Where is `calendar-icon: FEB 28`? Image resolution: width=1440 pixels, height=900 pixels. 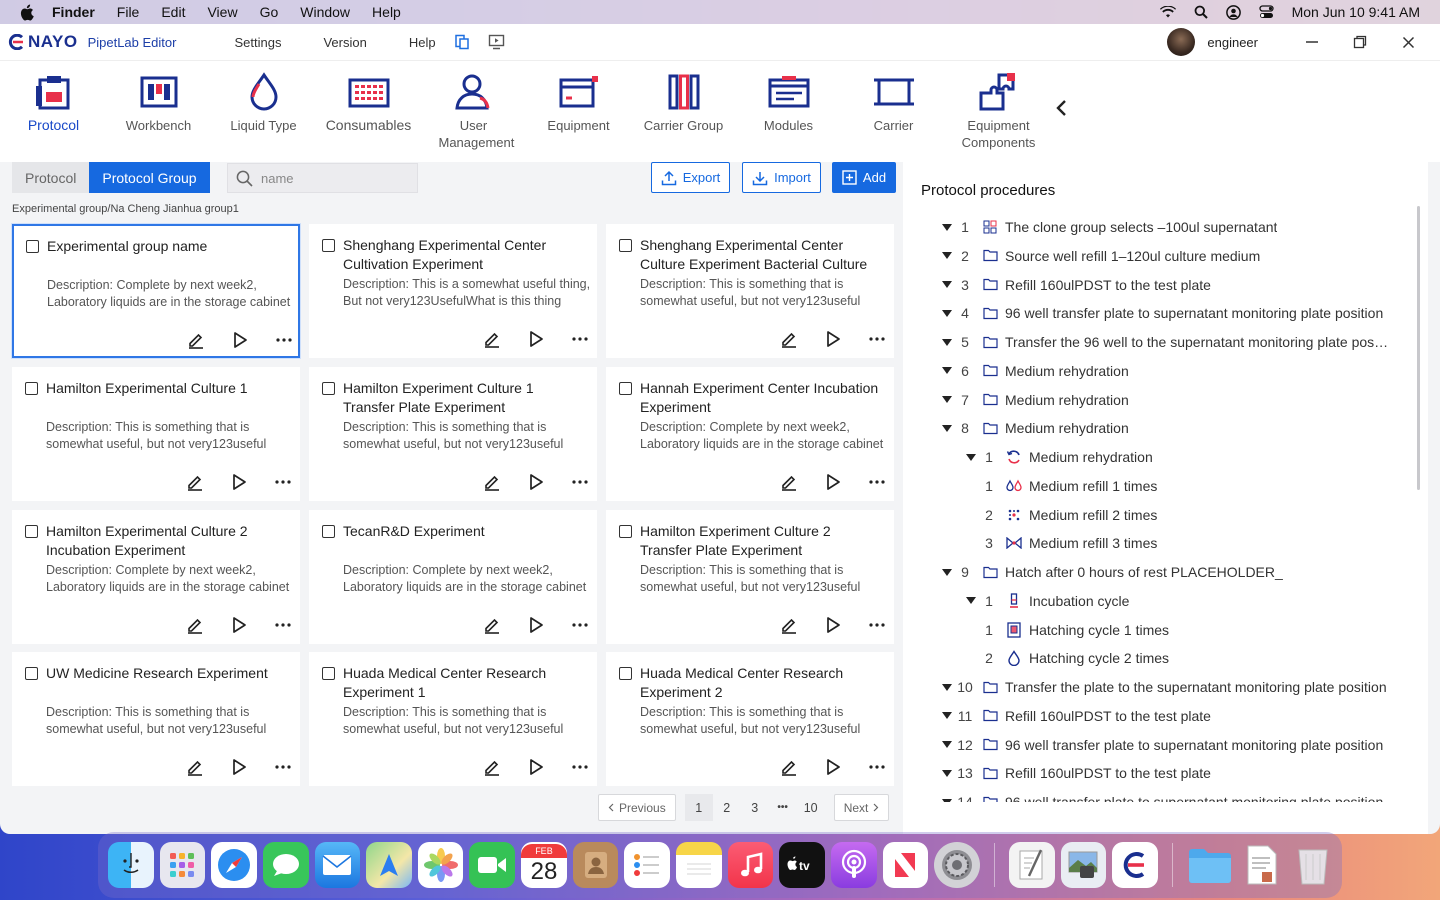
calendar-icon: FEB 28 is located at coordinates (544, 865).